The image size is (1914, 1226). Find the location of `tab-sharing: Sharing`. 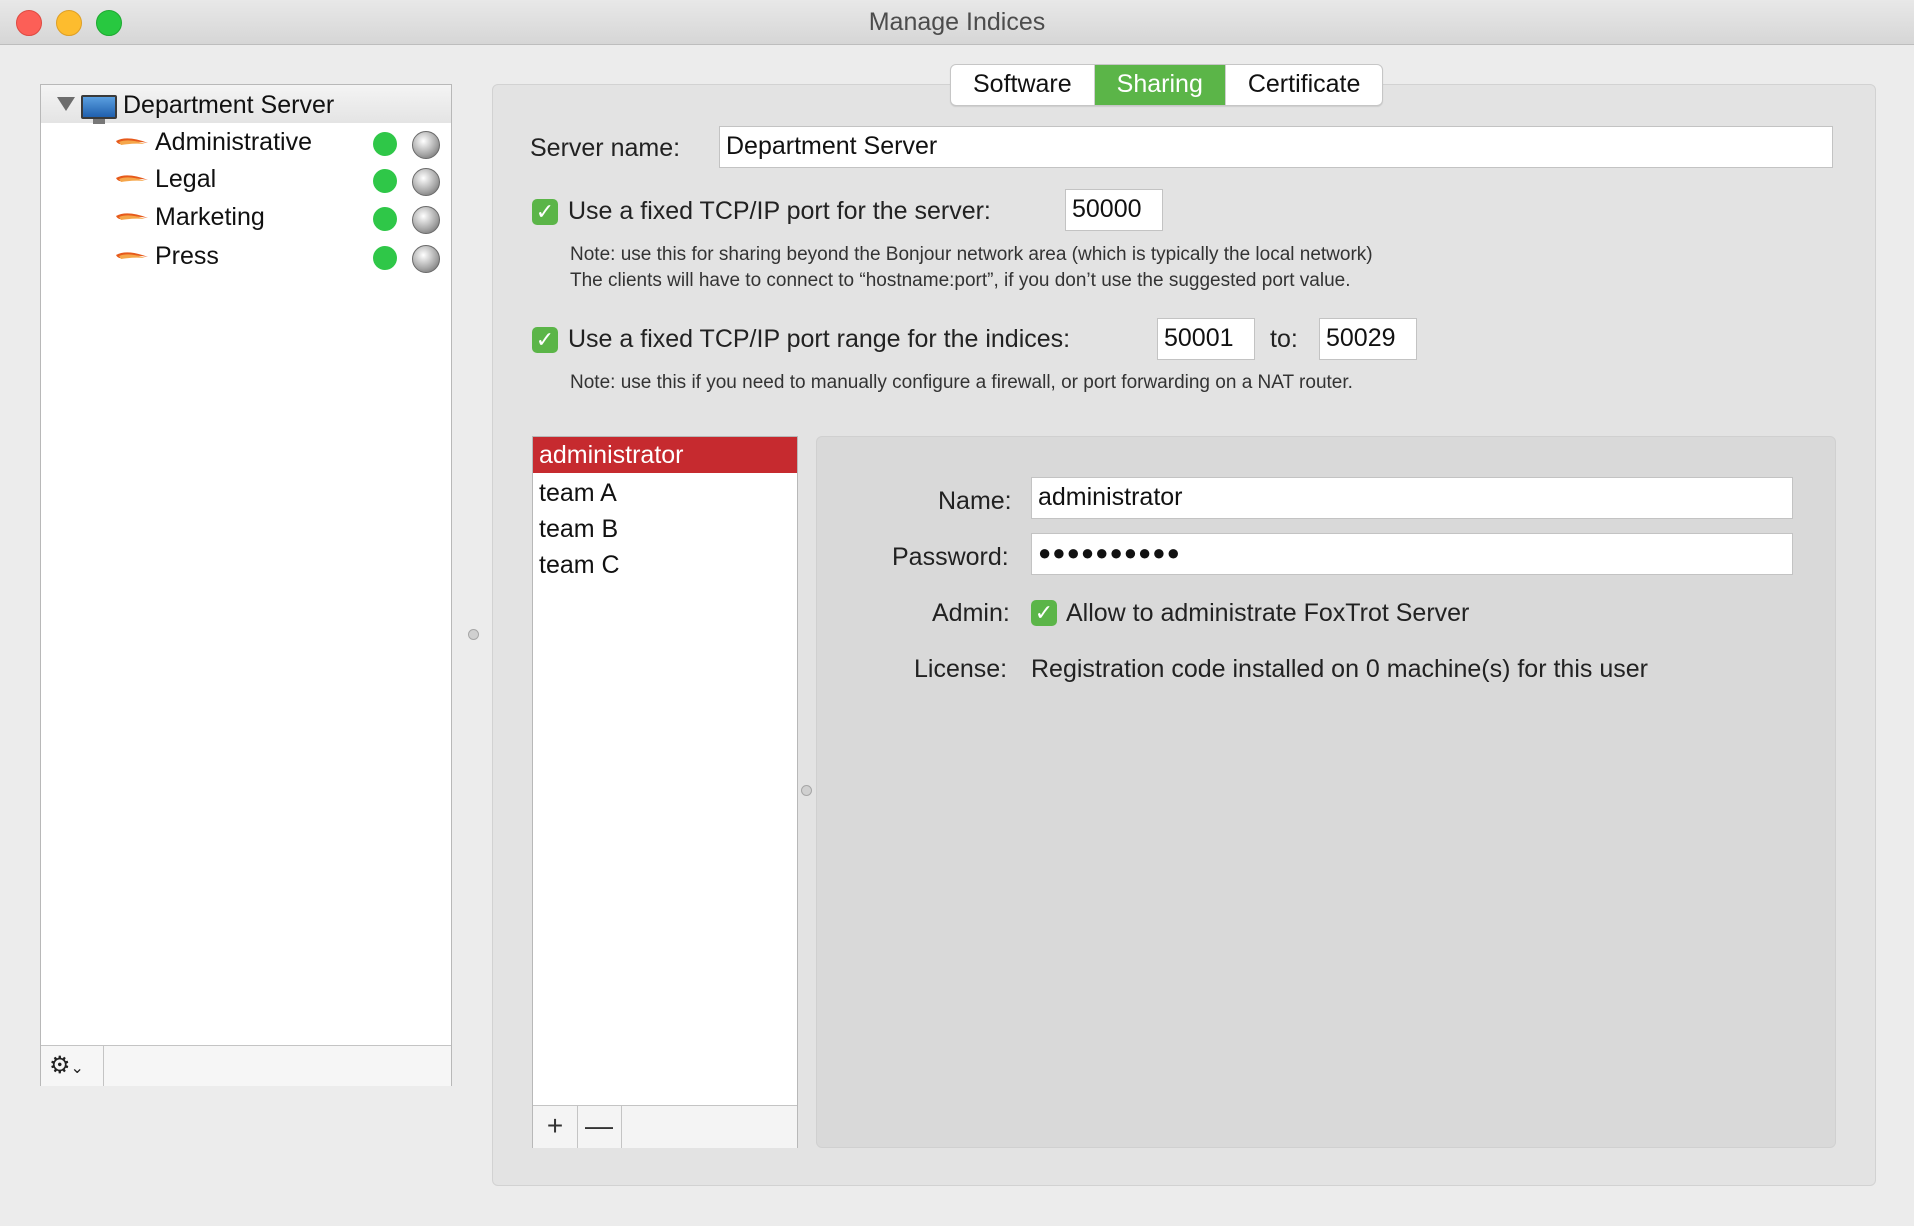

tab-sharing: Sharing is located at coordinates (1160, 85).